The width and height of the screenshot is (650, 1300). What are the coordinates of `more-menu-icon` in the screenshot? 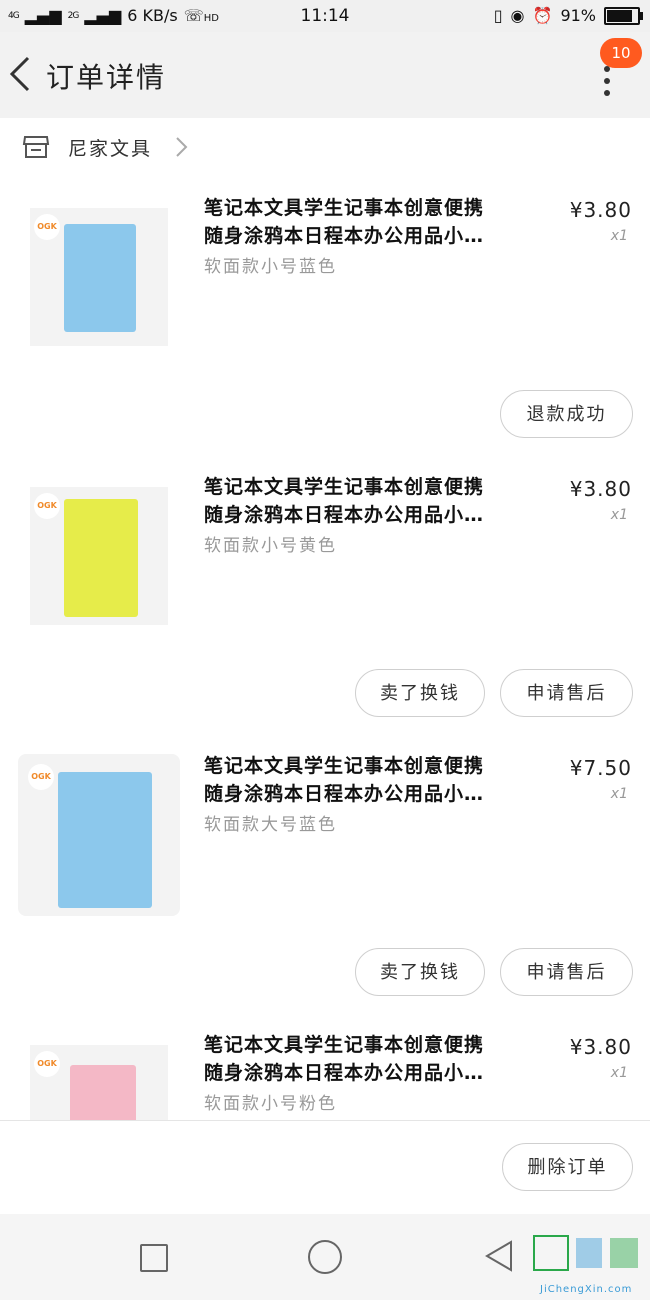 It's located at (607, 84).